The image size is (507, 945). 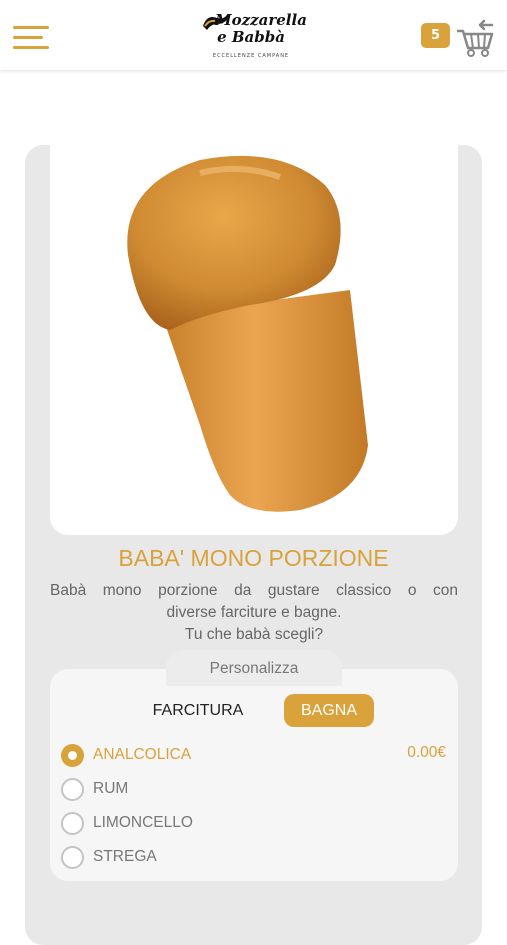 I want to click on brand-logo: Mozzarella e Babbà ECCELLENZE CAMPANE, so click(x=253, y=36).